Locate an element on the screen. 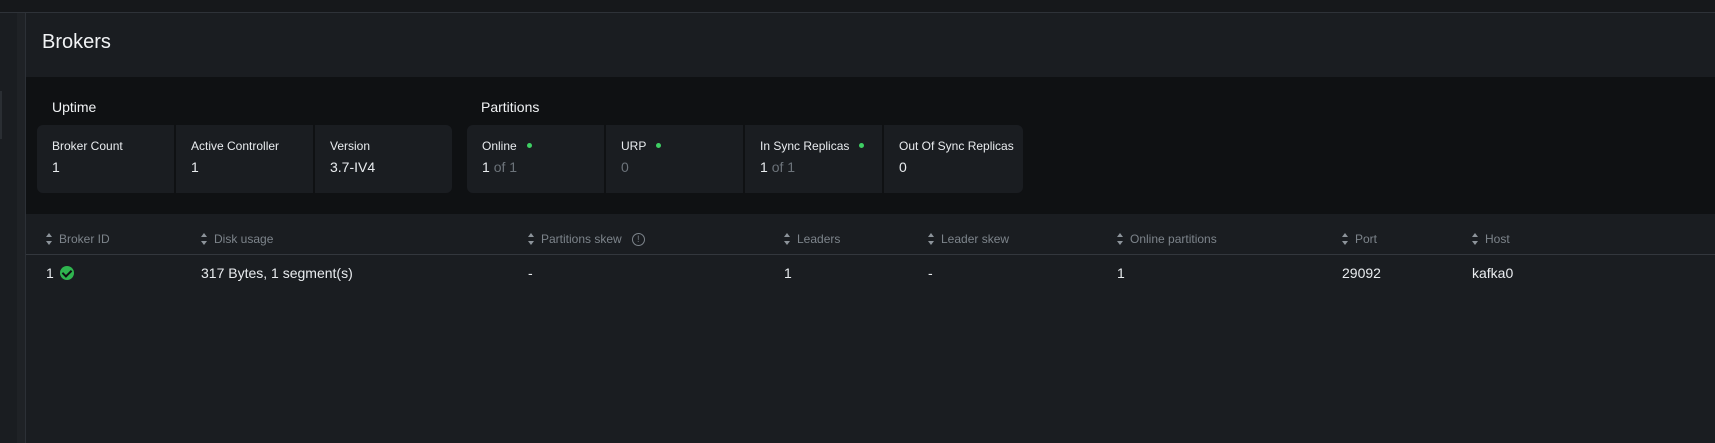 This screenshot has width=1715, height=443. nav-active-marker is located at coordinates (1, 115).